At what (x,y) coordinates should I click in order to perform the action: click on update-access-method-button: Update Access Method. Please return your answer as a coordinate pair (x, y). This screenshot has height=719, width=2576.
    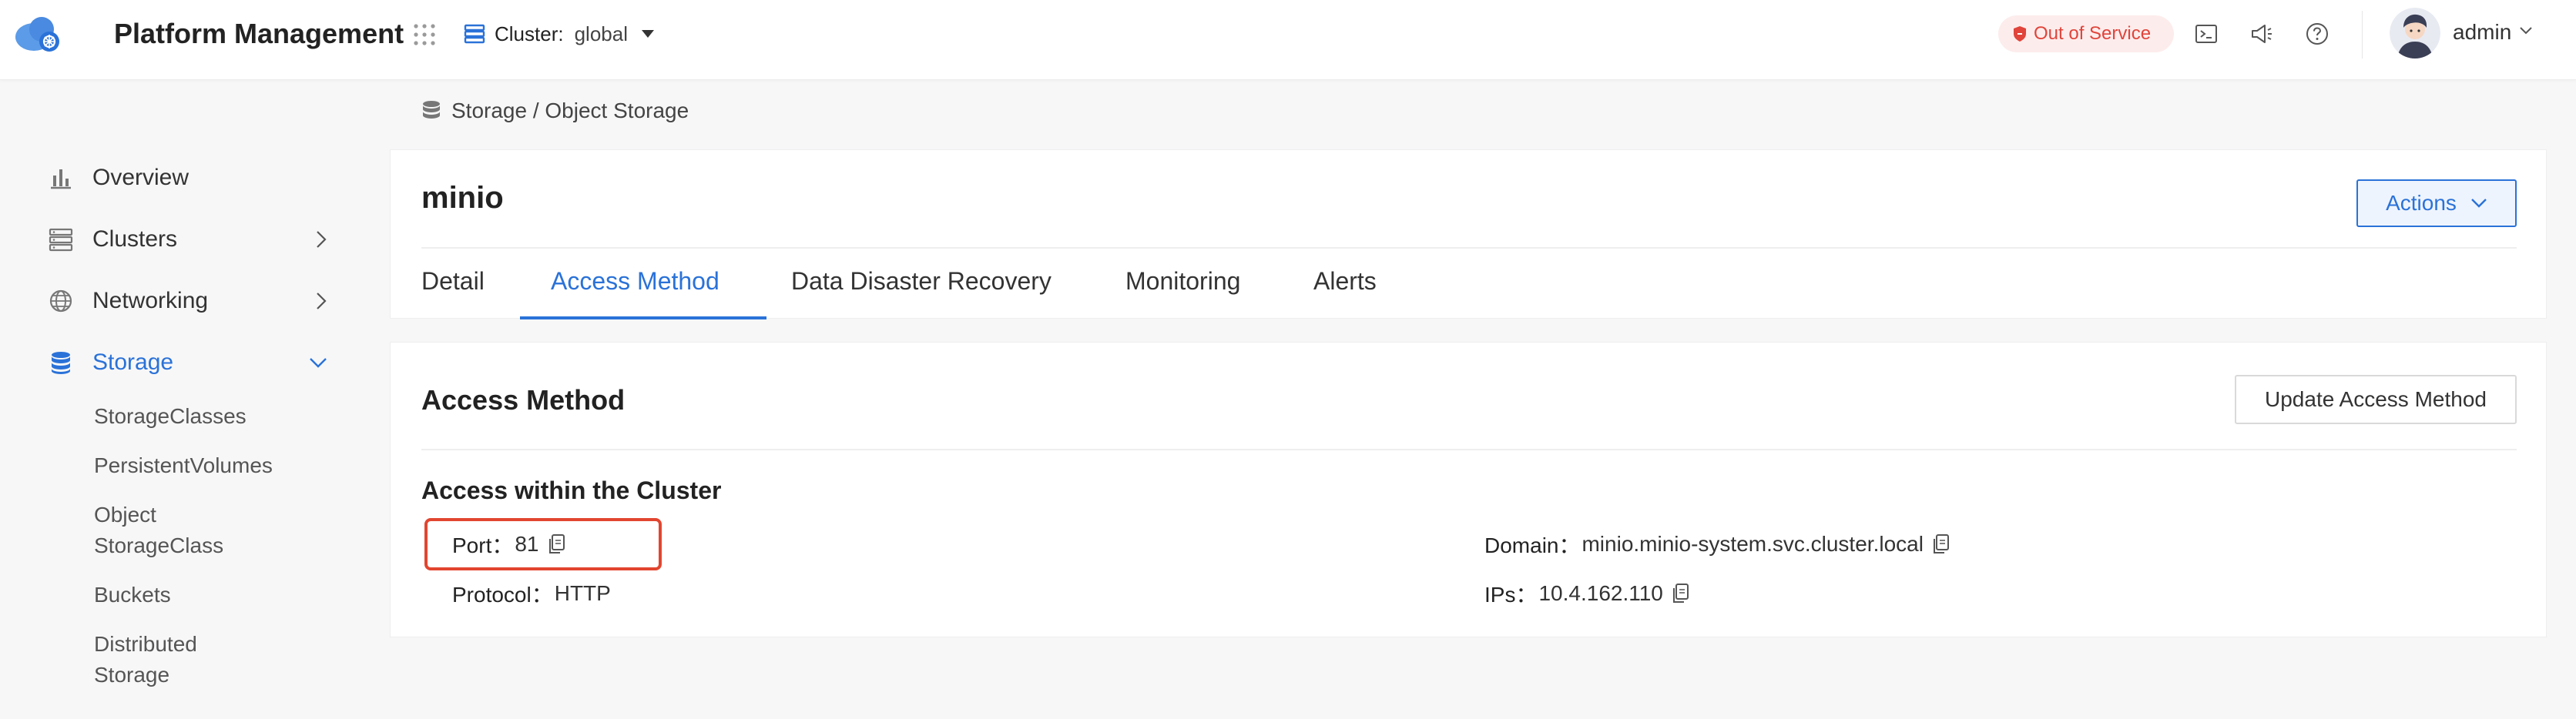
    Looking at the image, I should click on (2376, 400).